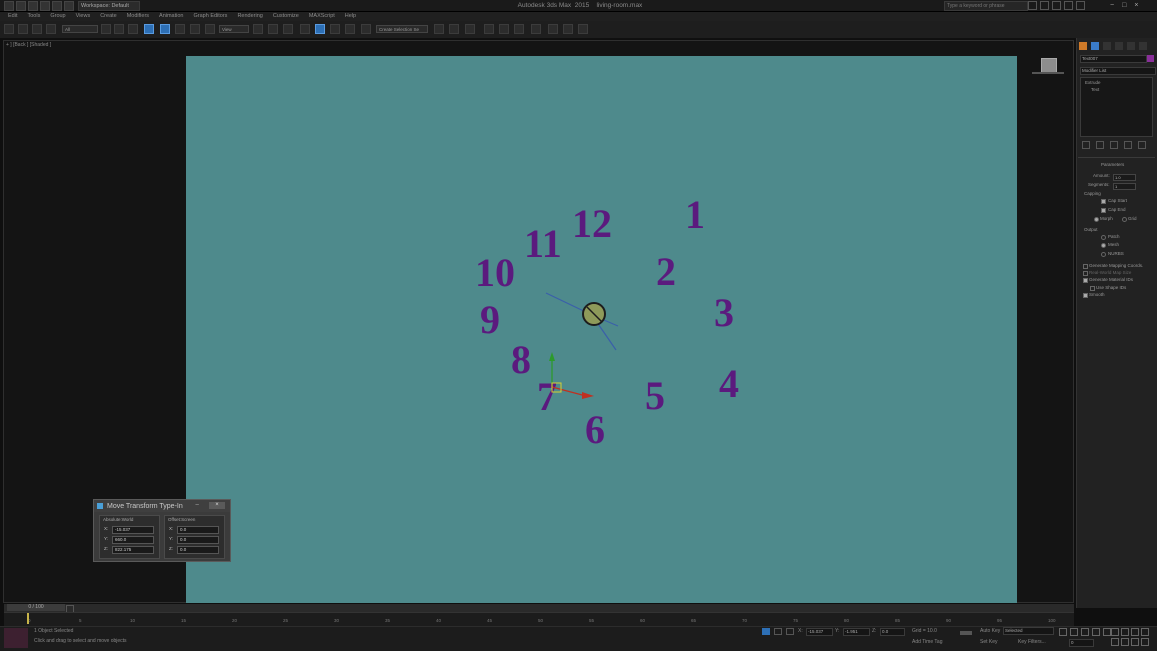 This screenshot has height=651, width=1157. What do you see at coordinates (83, 16) in the screenshot?
I see `menu-views: Views` at bounding box center [83, 16].